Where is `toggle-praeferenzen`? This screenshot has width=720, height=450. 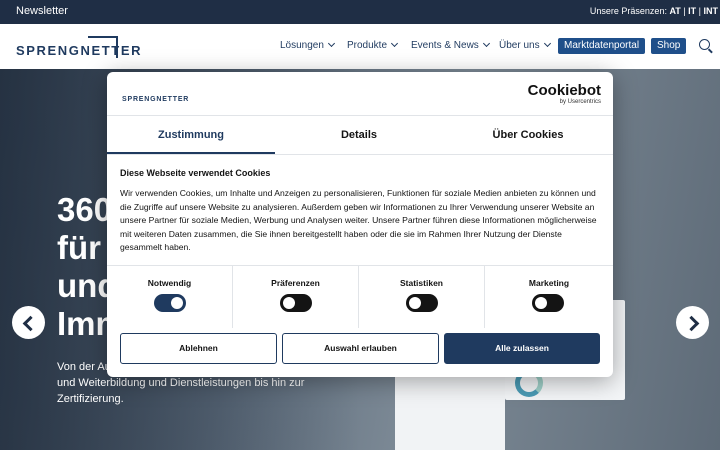
toggle-praeferenzen is located at coordinates (296, 303).